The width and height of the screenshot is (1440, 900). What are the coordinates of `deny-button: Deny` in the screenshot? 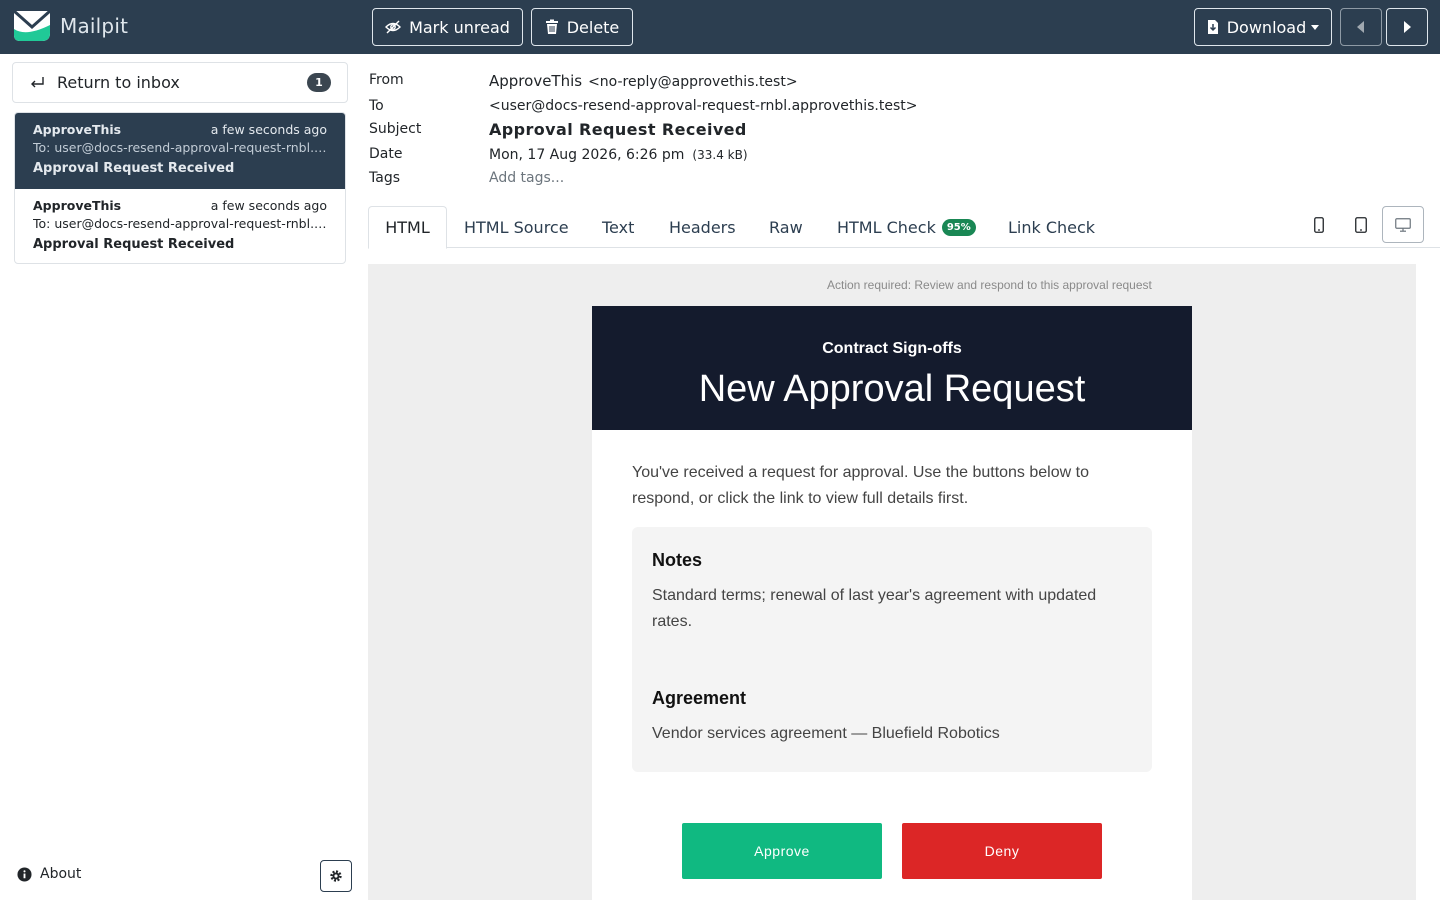 It's located at (1002, 851).